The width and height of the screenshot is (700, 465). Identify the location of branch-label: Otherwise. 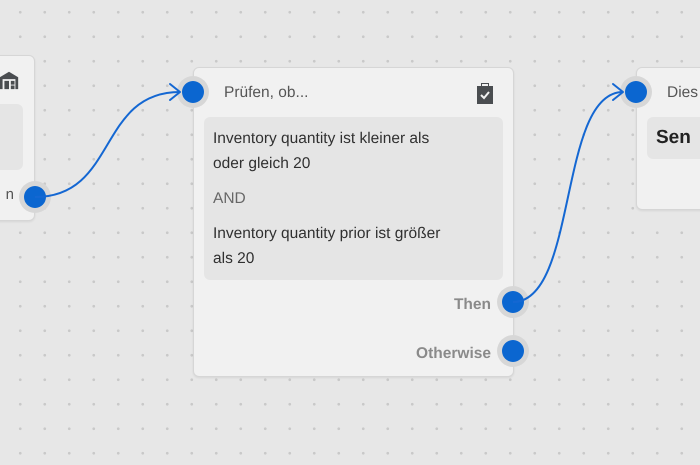
(453, 353).